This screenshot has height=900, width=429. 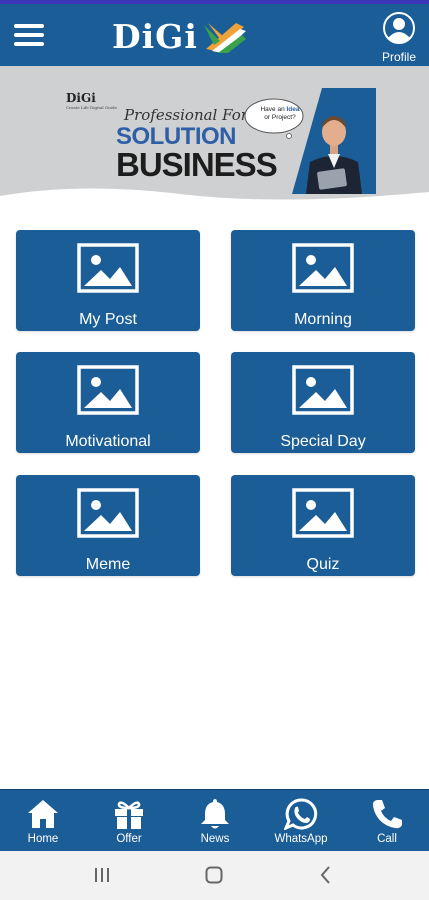 What do you see at coordinates (387, 814) in the screenshot?
I see `phone-icon` at bounding box center [387, 814].